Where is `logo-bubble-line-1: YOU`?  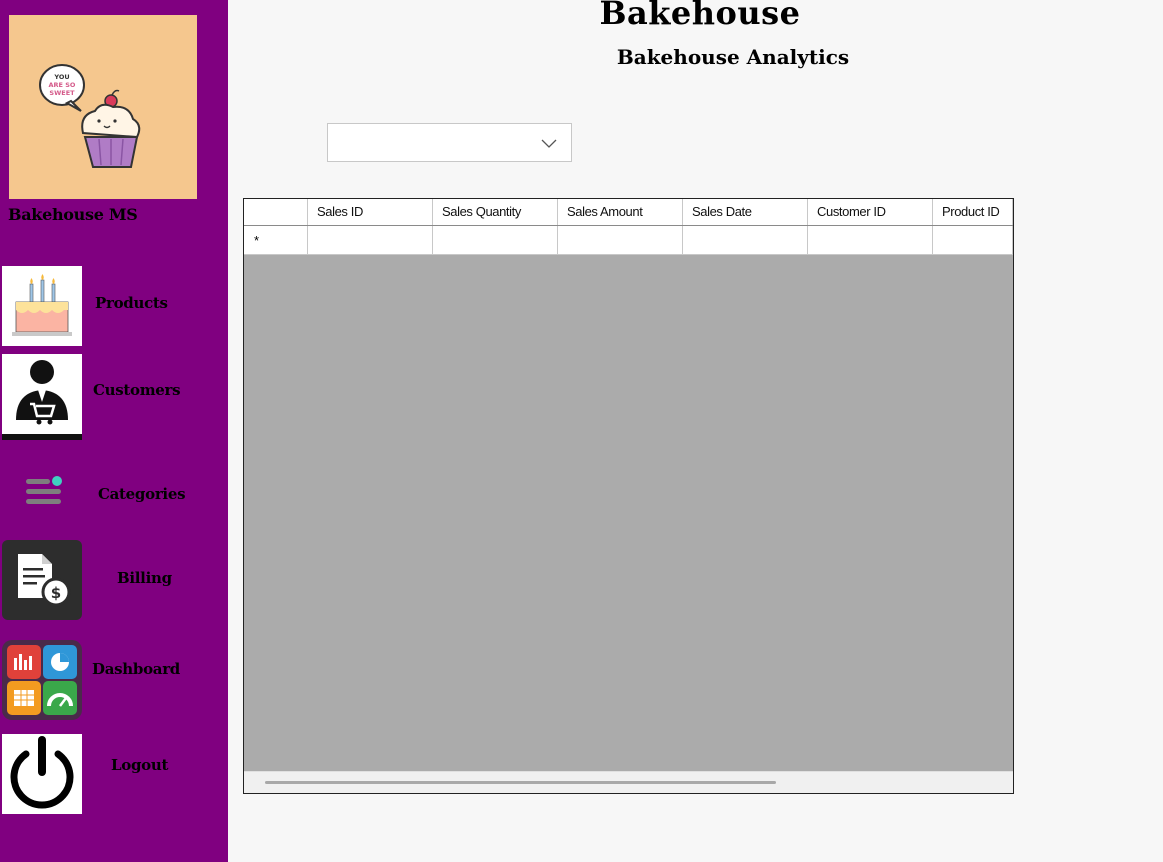
logo-bubble-line-1: YOU is located at coordinates (61, 77).